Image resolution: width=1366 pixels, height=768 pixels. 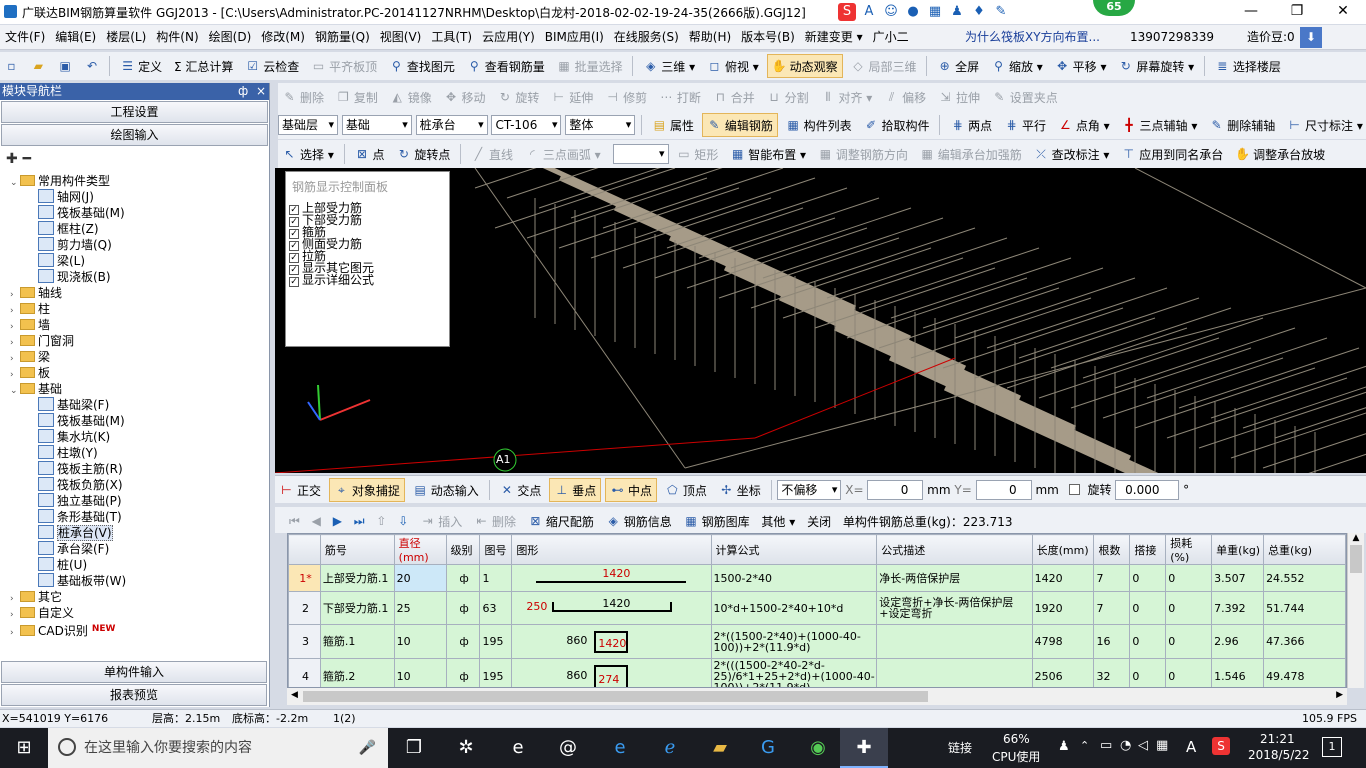 I want to click on delete-axis-button: ✎ 删除辅轴, so click(x=1242, y=125).